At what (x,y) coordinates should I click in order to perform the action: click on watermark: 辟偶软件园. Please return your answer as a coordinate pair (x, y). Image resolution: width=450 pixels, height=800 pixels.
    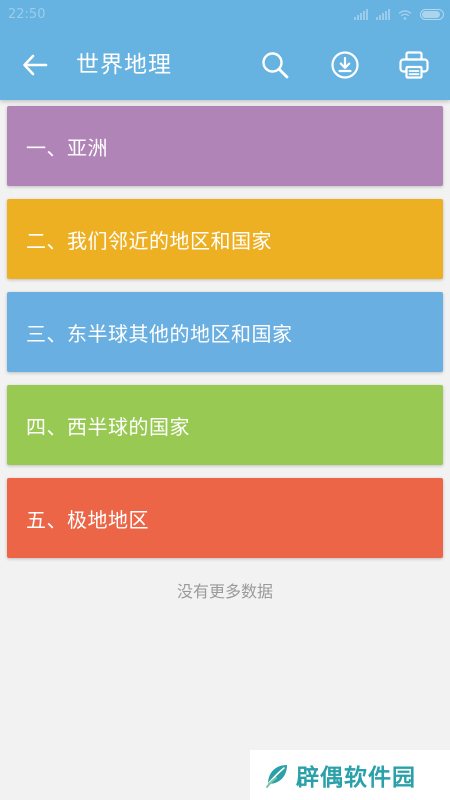
    Looking at the image, I should click on (350, 775).